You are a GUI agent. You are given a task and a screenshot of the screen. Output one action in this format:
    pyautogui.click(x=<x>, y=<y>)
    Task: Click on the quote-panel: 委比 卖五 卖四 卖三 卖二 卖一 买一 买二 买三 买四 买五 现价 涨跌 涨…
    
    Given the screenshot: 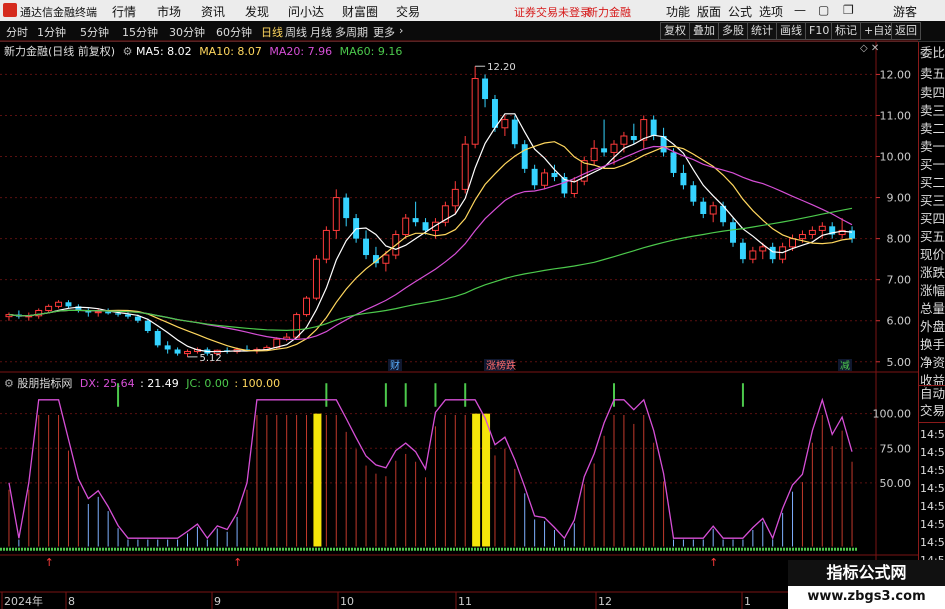 What is the action you would take?
    pyautogui.click(x=931, y=325)
    